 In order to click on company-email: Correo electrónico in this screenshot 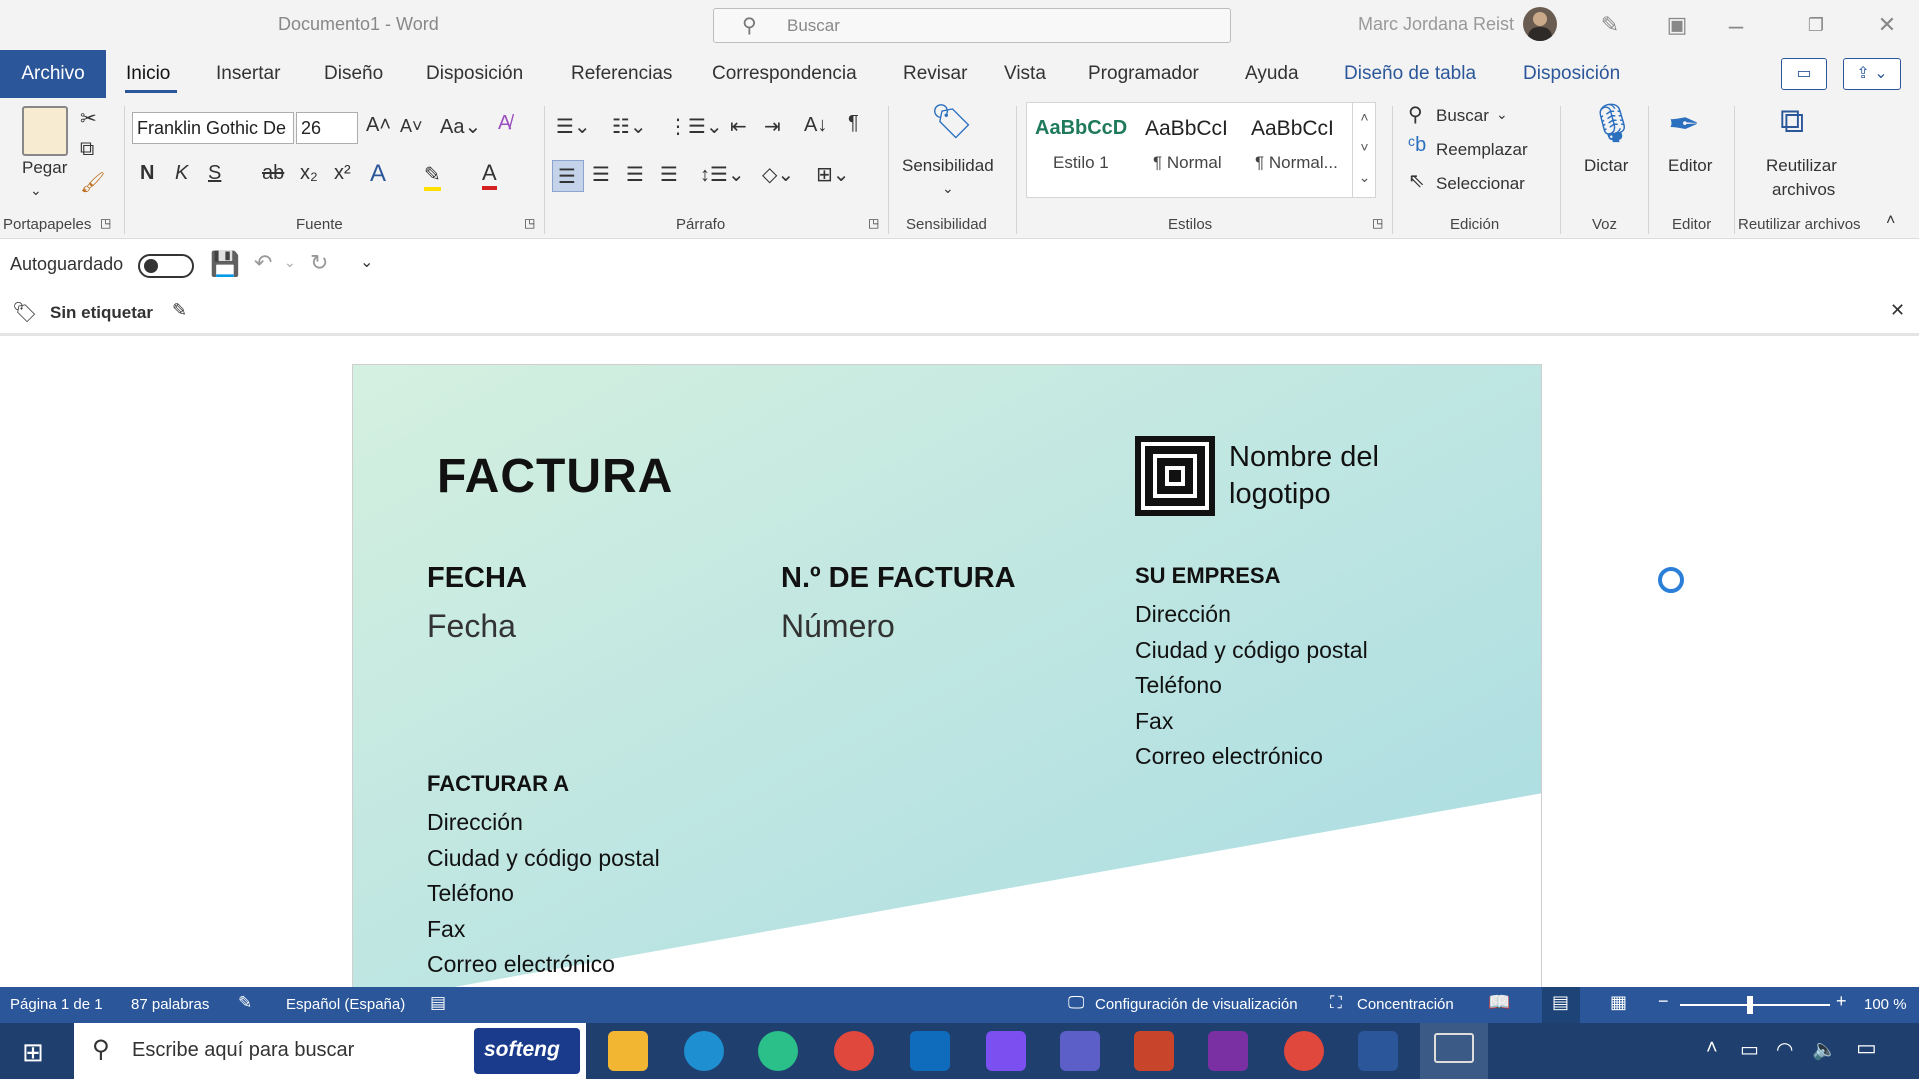, I will do `click(1251, 757)`.